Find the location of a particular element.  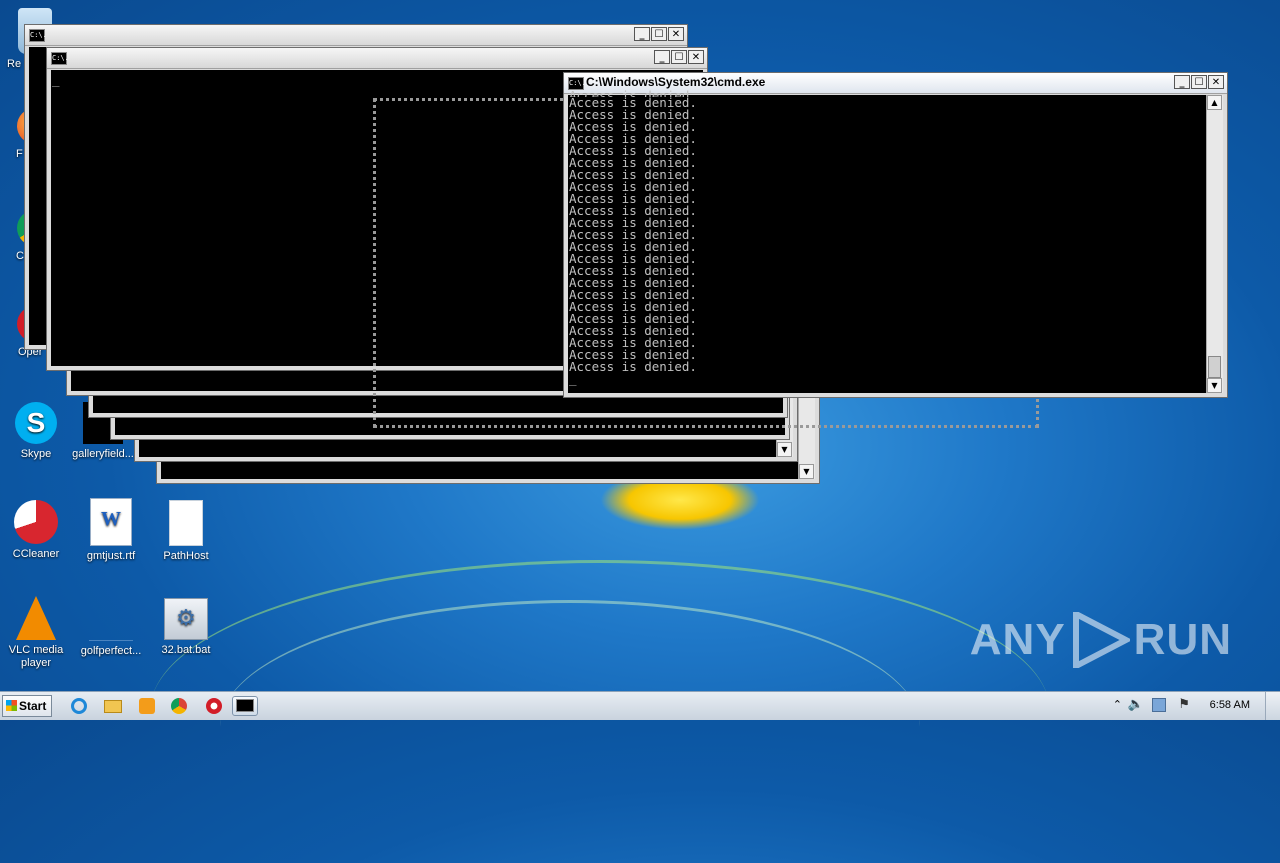

window-title: C:\Windows\System32\cmd.exe is located at coordinates (676, 82).